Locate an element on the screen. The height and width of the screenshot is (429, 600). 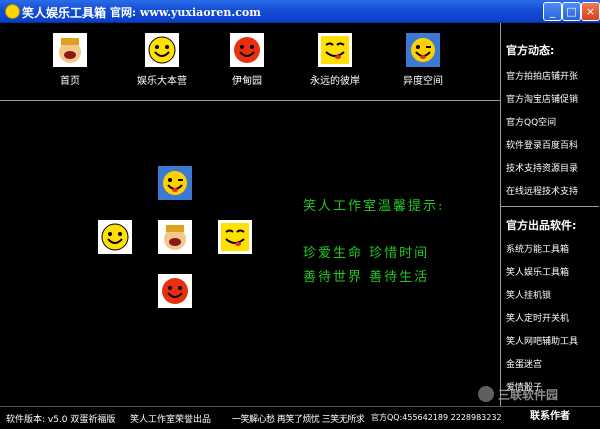
nav-eden: 伊甸园 is located at coordinates (247, 59).